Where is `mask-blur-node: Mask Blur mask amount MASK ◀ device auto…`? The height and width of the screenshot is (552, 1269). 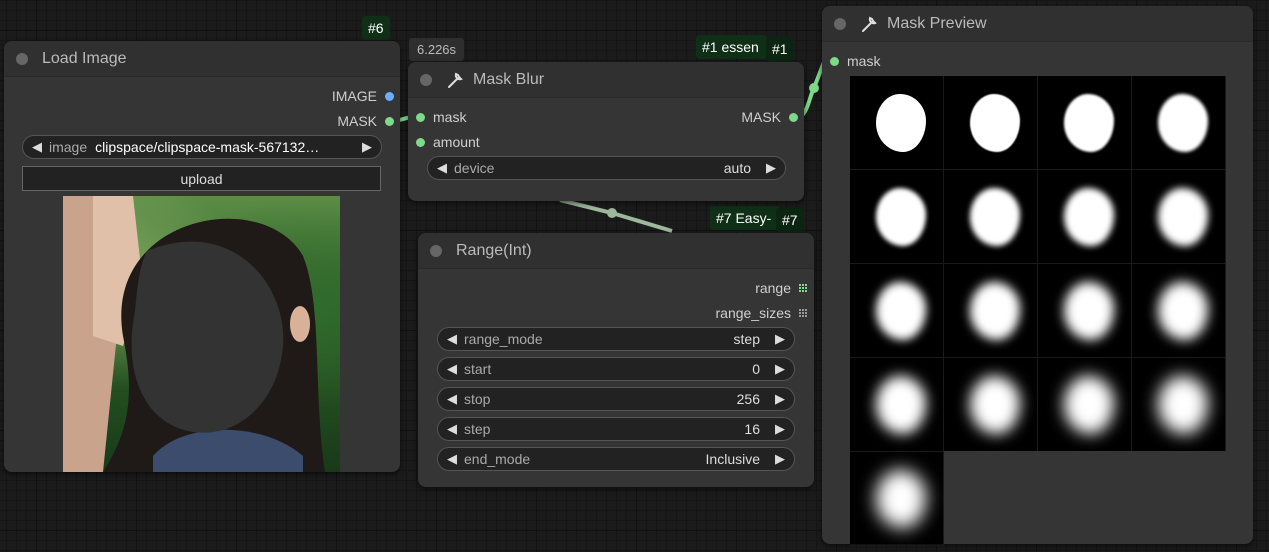
mask-blur-node: Mask Blur mask amount MASK ◀ device auto… is located at coordinates (606, 131).